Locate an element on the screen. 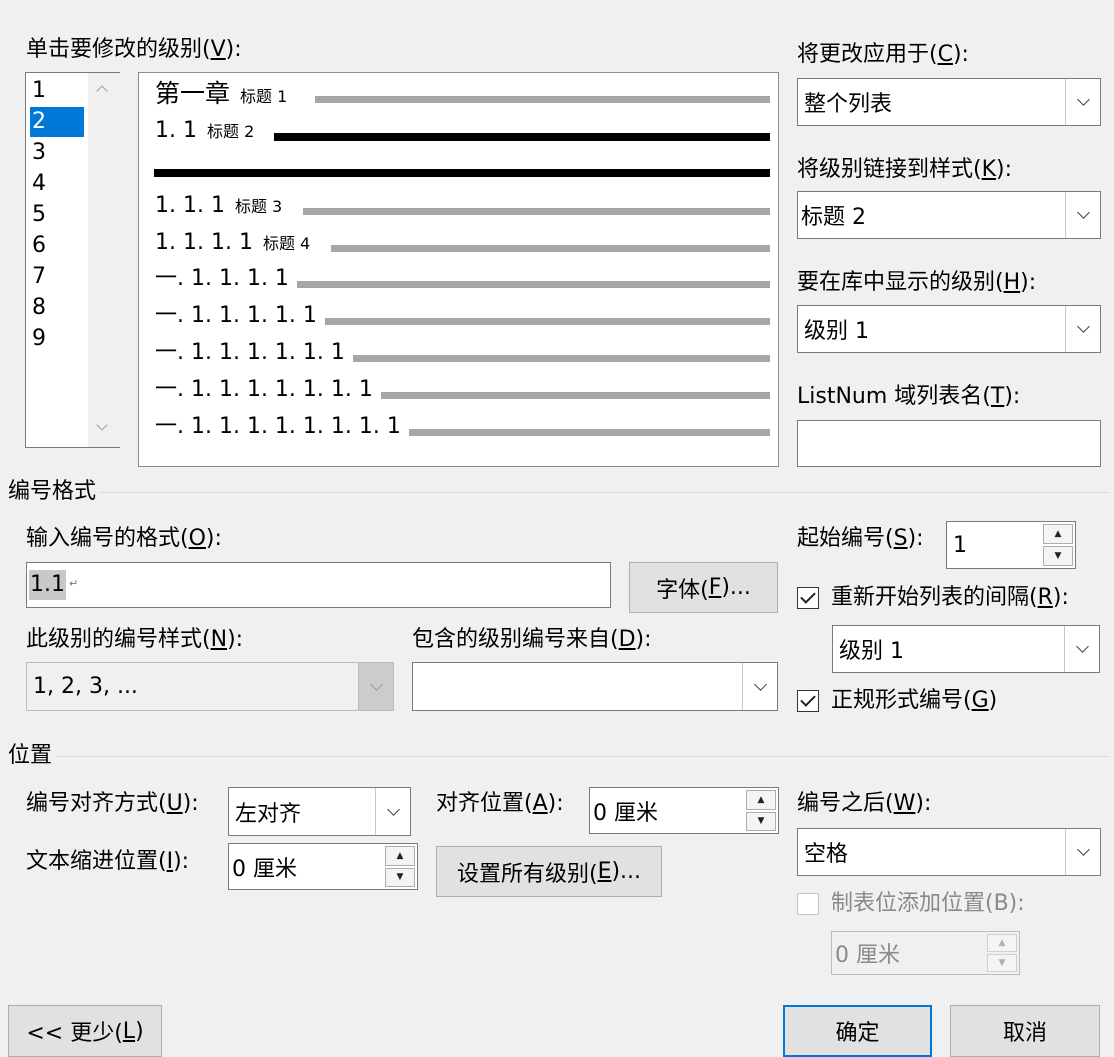 Image resolution: width=1114 pixels, height=1057 pixels. preview-line-number: 一. 1. 1. 1. 1. 1. 1. 1 is located at coordinates (264, 390).